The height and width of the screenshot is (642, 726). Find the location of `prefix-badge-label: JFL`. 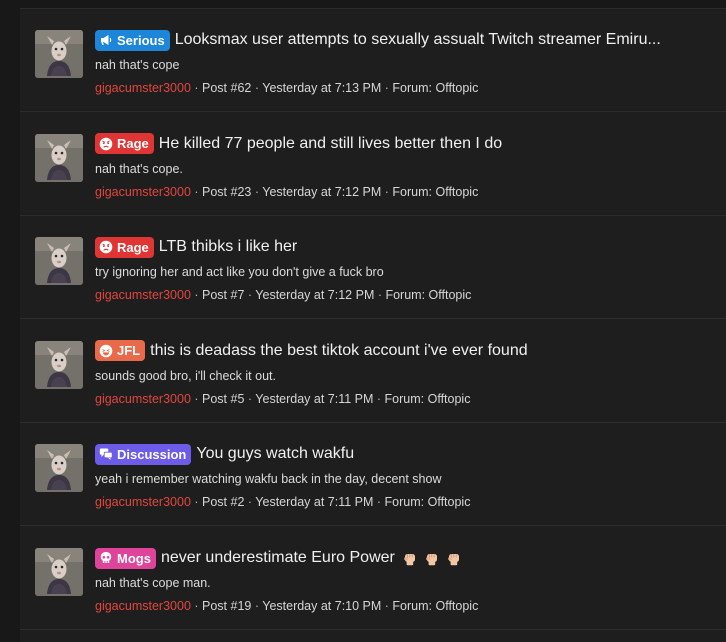

prefix-badge-label: JFL is located at coordinates (129, 351).